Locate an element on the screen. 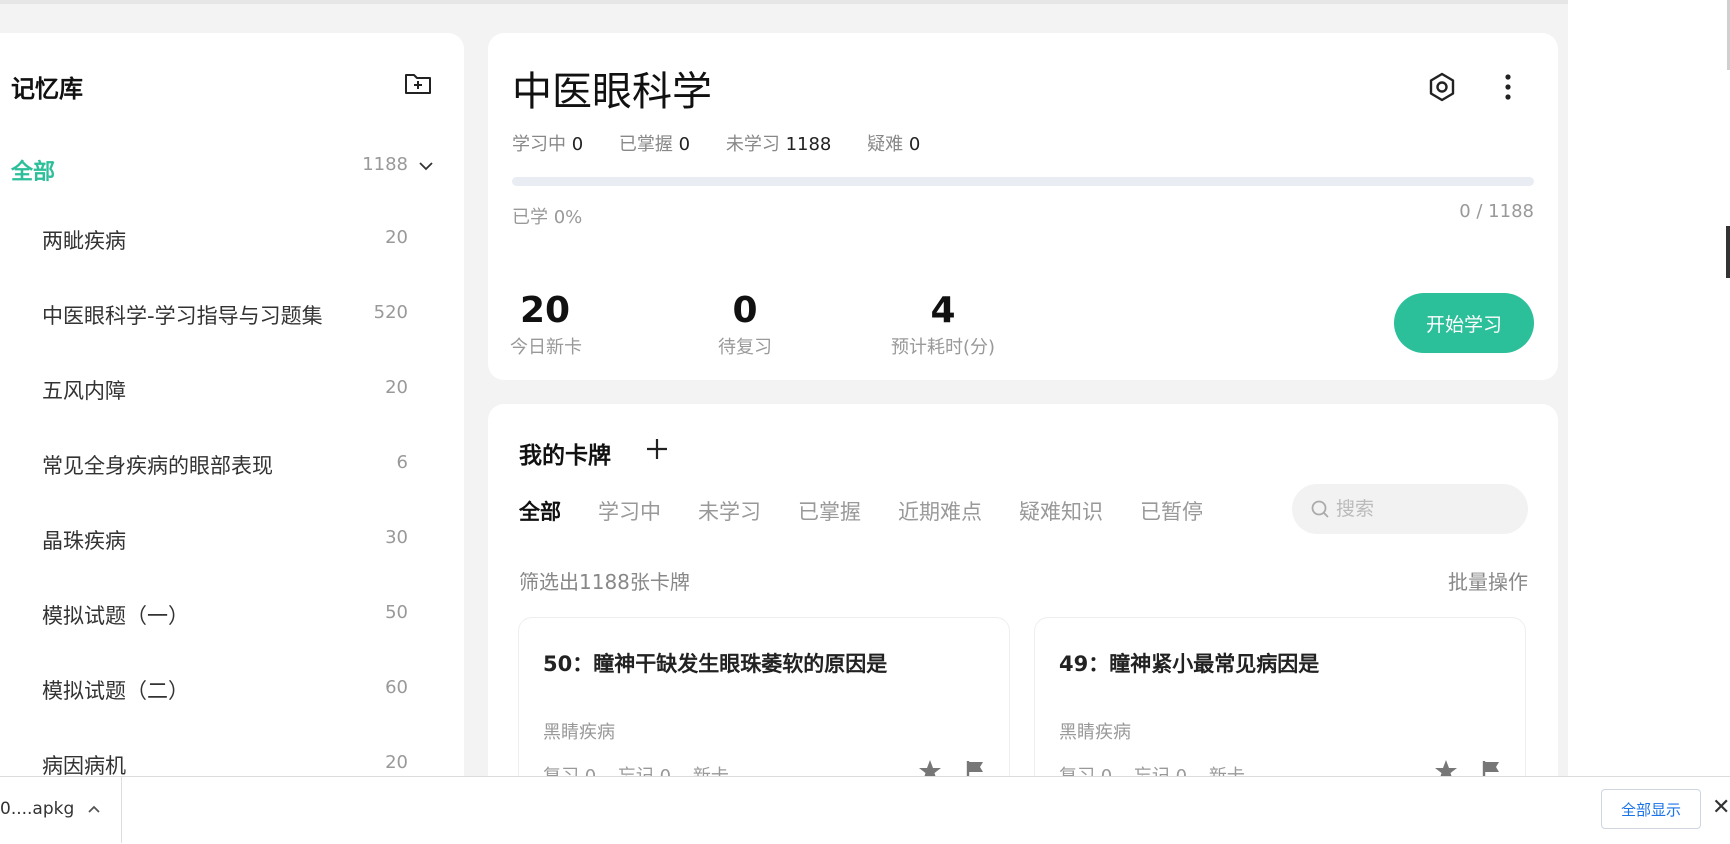 The width and height of the screenshot is (1730, 844). right-blank-area is located at coordinates (1649, 388).